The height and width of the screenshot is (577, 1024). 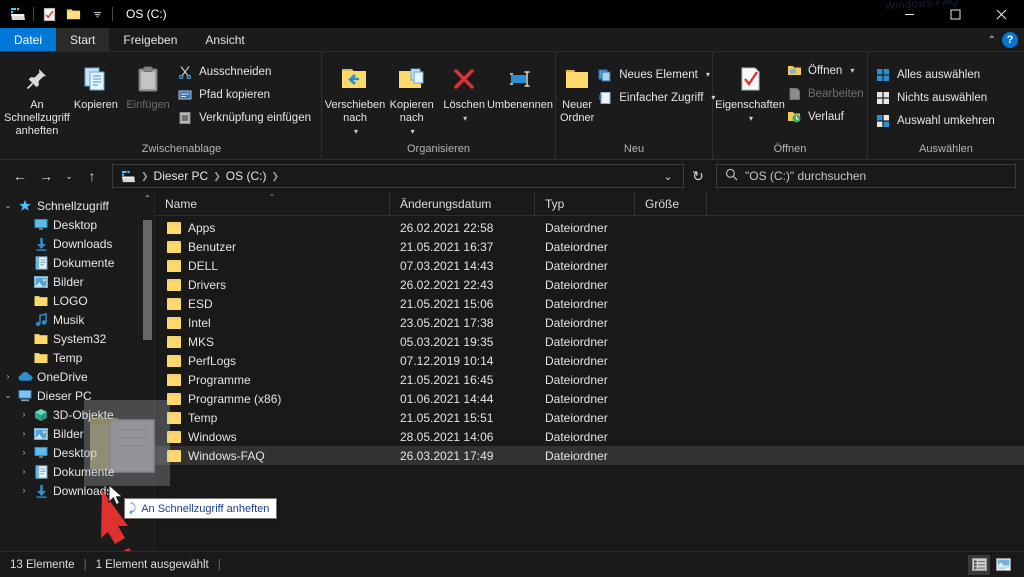 I want to click on ribbon-new-folder: Neuer Ordner, so click(x=577, y=90).